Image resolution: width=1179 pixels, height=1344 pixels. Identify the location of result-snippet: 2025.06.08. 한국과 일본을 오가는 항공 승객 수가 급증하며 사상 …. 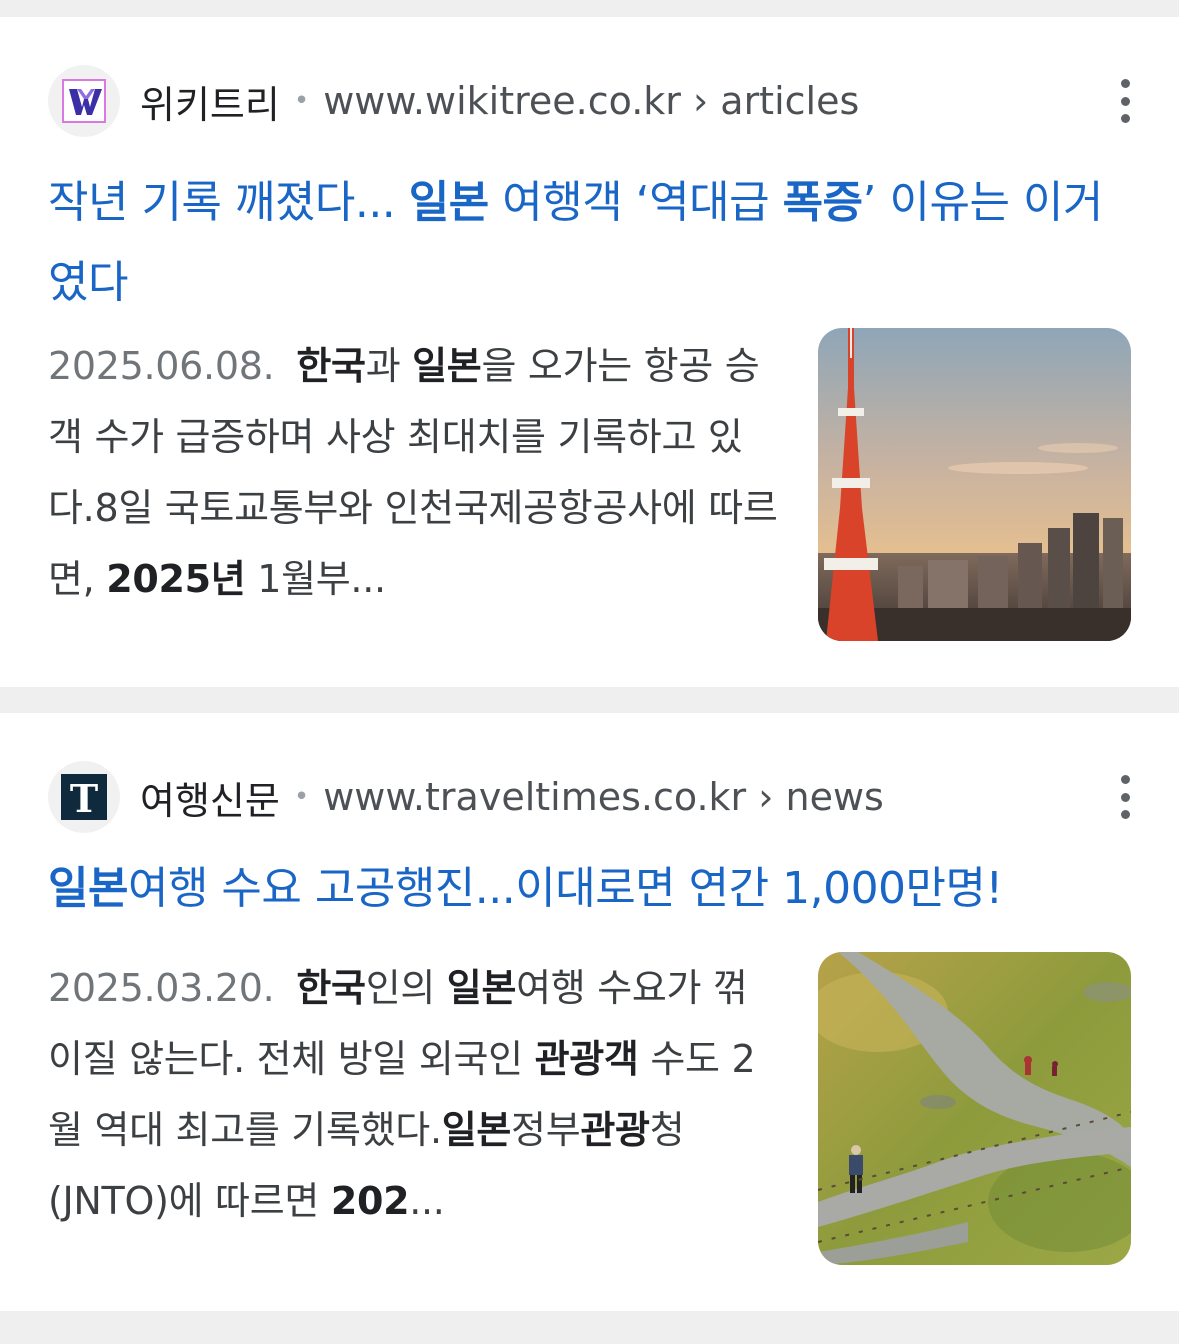
(413, 473).